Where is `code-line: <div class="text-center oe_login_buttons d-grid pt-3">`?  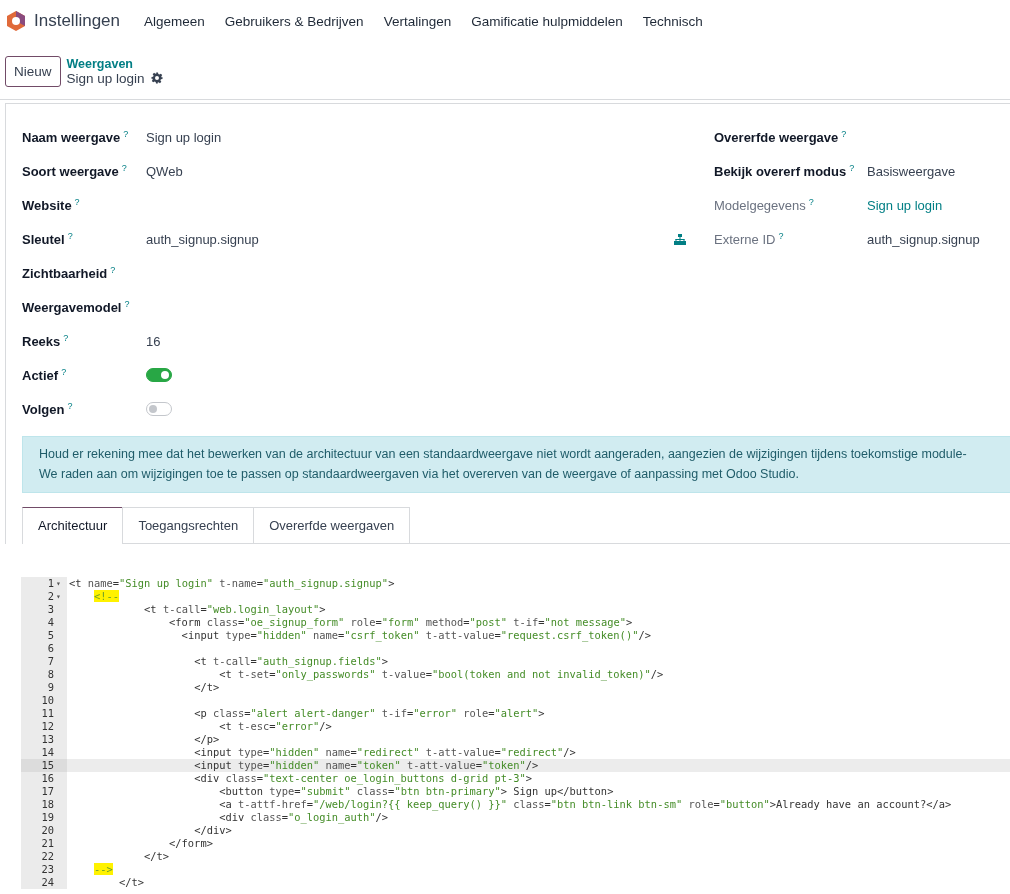
code-line: <div class="text-center oe_login_buttons d-grid pt-3"> is located at coordinates (362, 778).